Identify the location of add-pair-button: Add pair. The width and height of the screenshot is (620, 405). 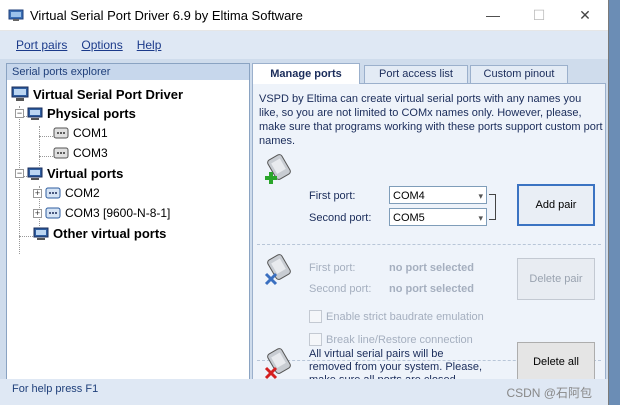
(556, 205).